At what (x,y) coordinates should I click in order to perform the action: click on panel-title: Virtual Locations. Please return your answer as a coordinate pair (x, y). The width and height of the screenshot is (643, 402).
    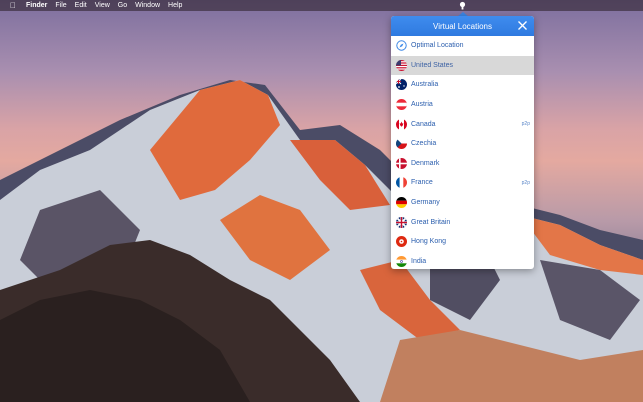
    Looking at the image, I should click on (462, 26).